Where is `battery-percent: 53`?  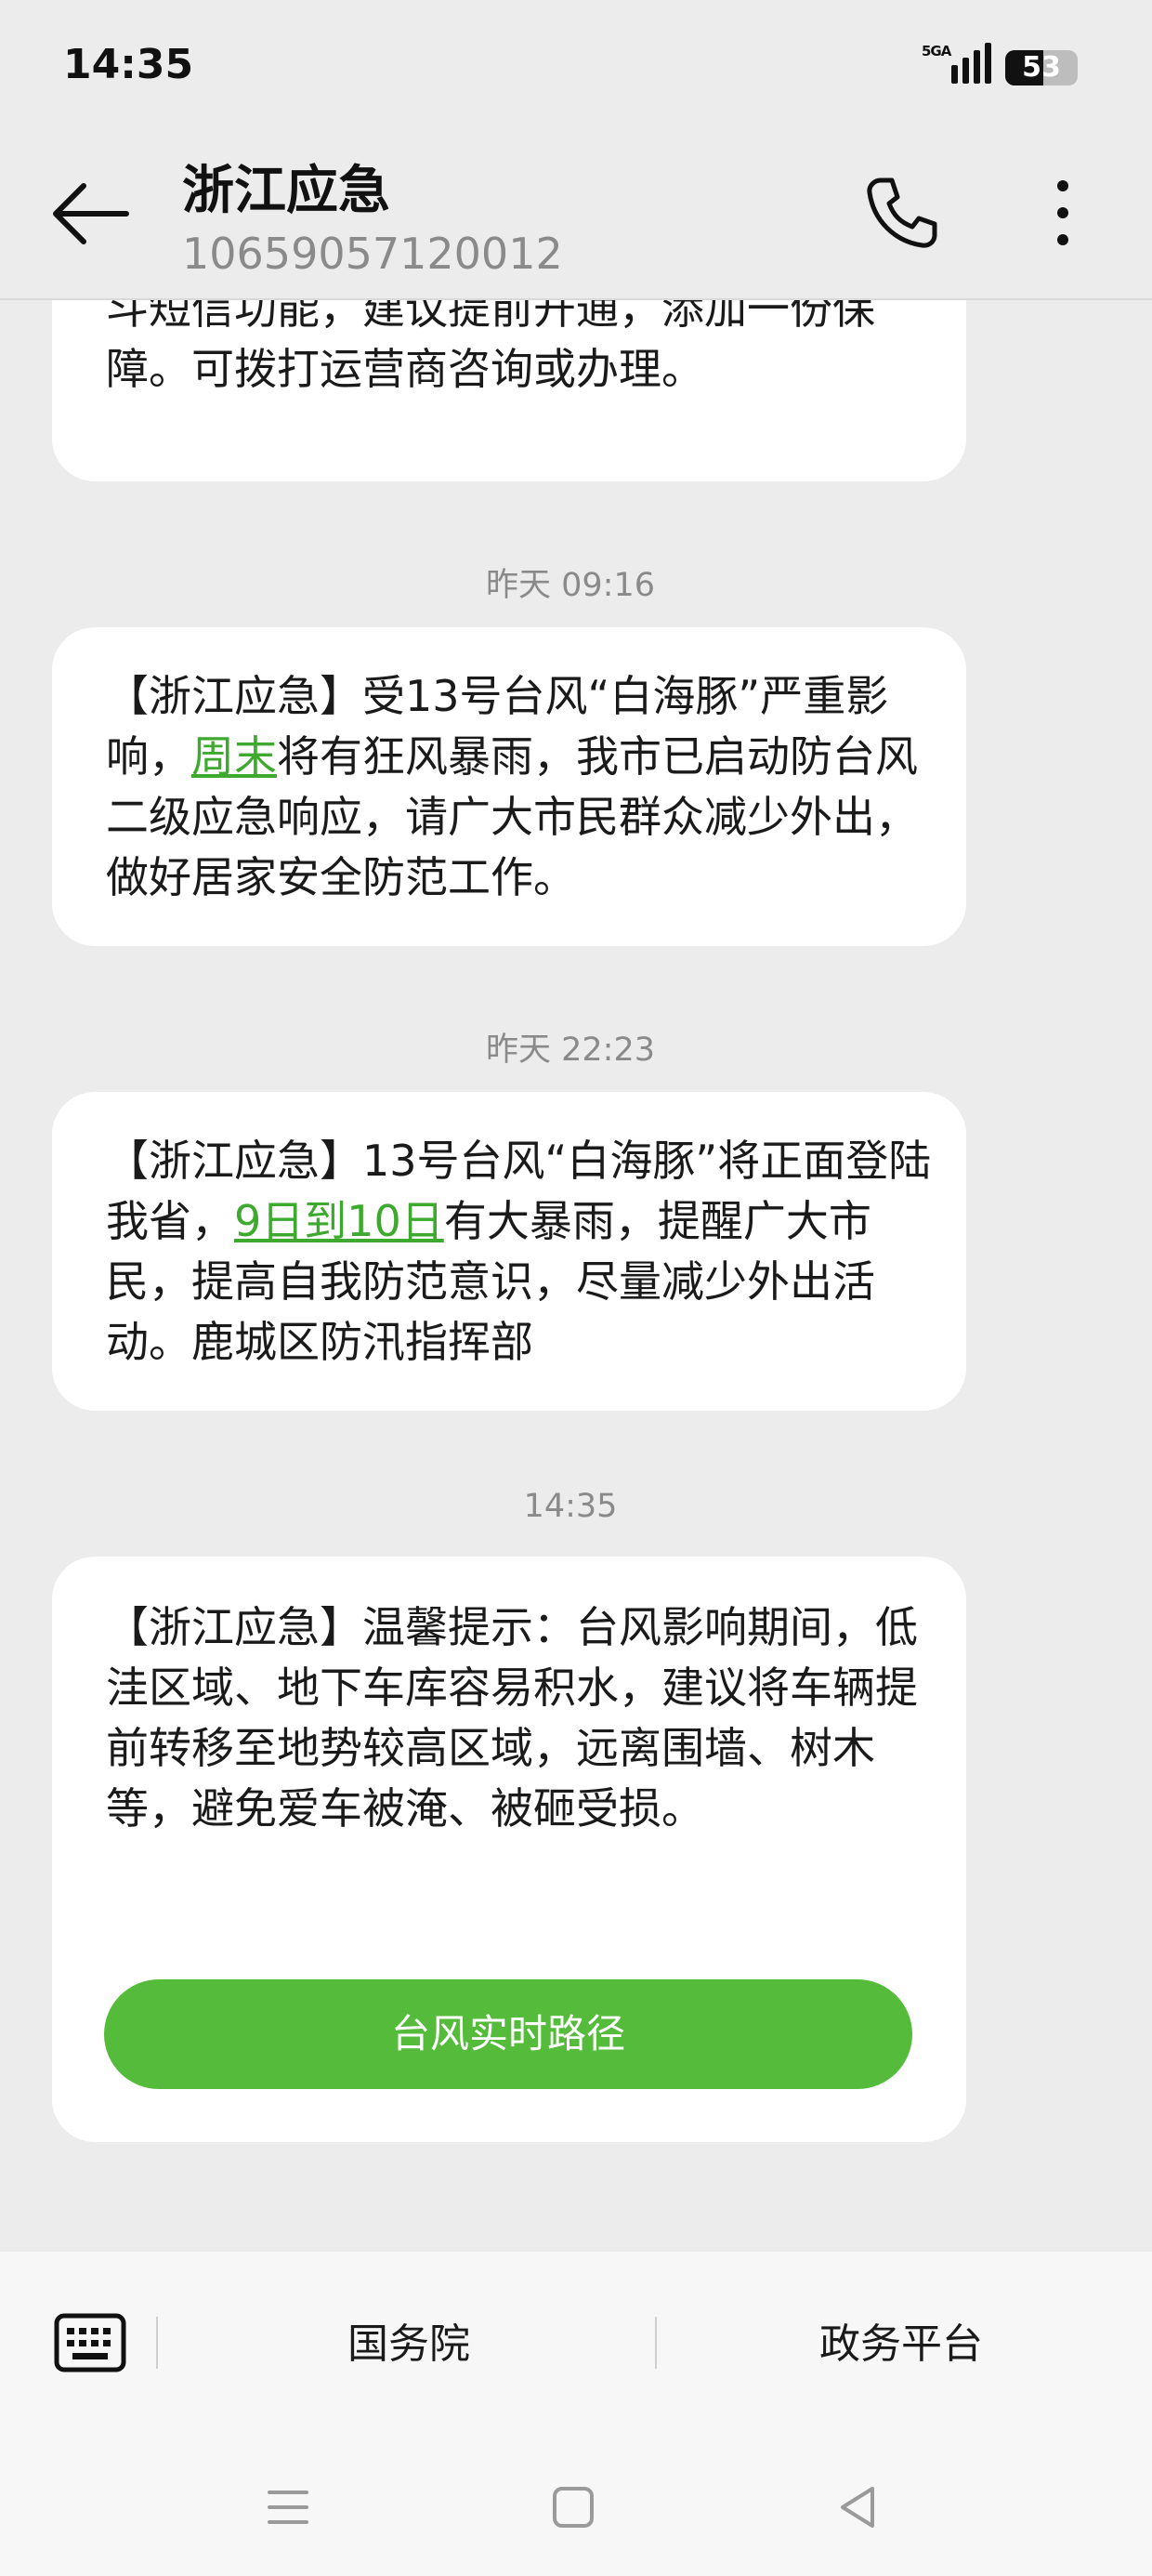
battery-percent: 53 is located at coordinates (1041, 67).